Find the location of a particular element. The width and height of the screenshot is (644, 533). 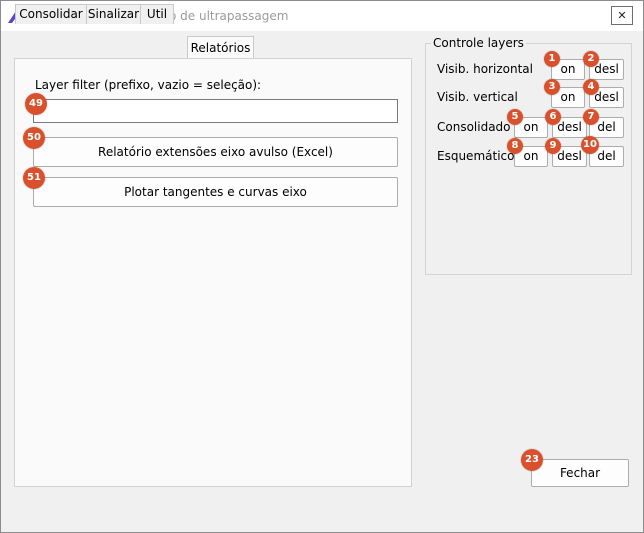

close-icon: ✕ is located at coordinates (622, 15).